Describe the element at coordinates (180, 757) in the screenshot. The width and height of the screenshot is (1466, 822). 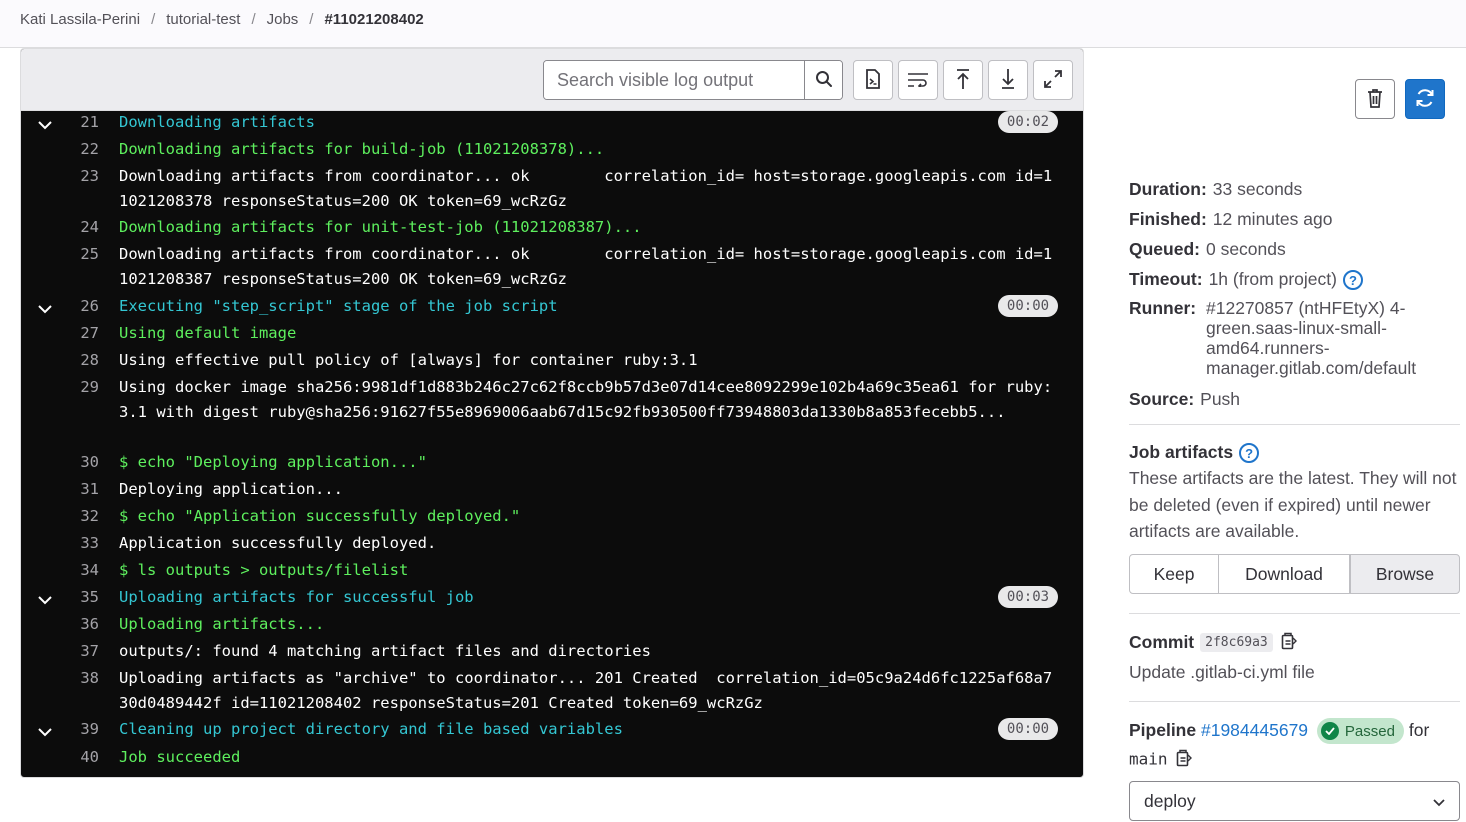
I see `log-line-text: Job succeeded` at that location.